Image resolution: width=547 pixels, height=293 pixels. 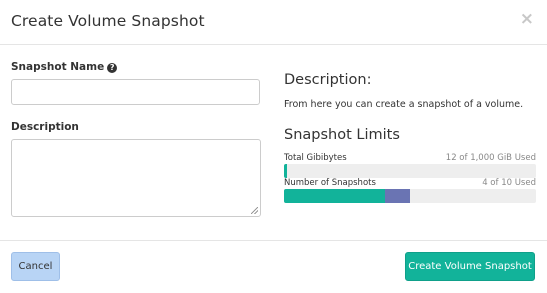 What do you see at coordinates (58, 67) in the screenshot?
I see `snapshot-name-label-text: Snapshot Name` at bounding box center [58, 67].